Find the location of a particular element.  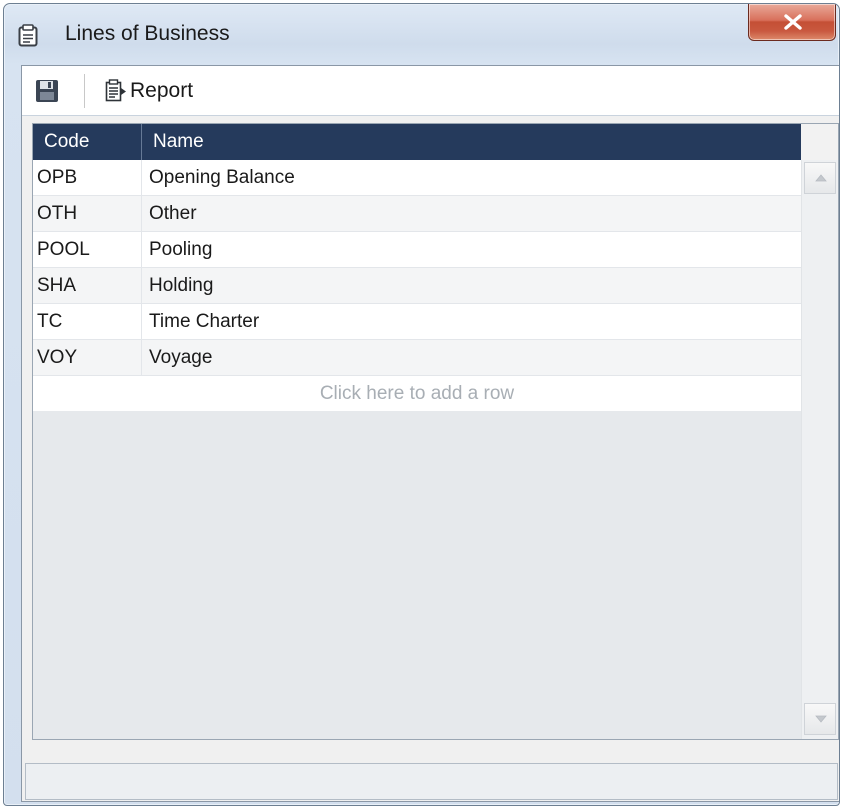

save-button is located at coordinates (47, 91).